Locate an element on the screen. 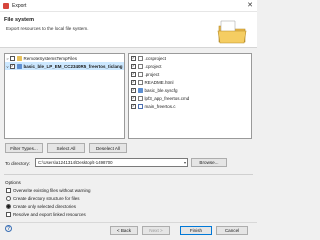 The image size is (320, 240). tree-item-remote-systems: > RemoteSystemsTempFiles is located at coordinates (64, 58).